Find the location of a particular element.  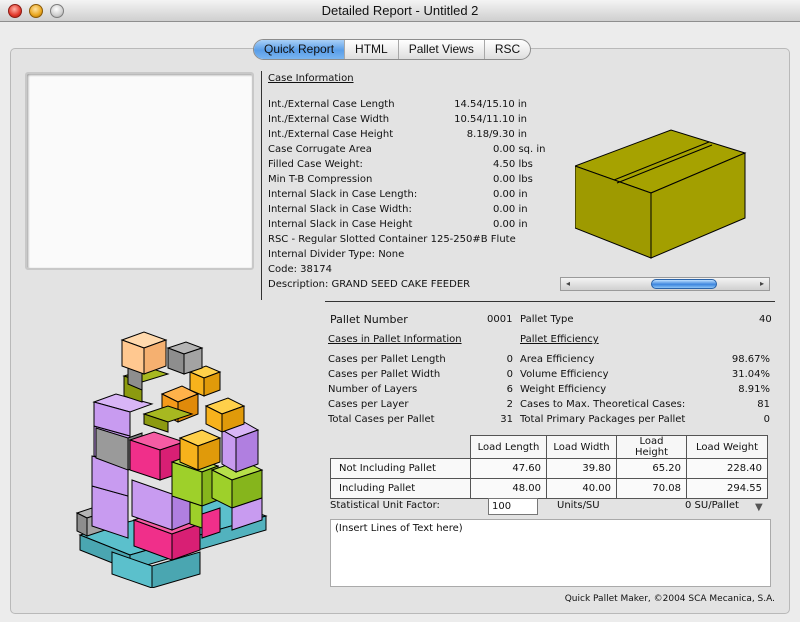

zoom-button is located at coordinates (57, 11).